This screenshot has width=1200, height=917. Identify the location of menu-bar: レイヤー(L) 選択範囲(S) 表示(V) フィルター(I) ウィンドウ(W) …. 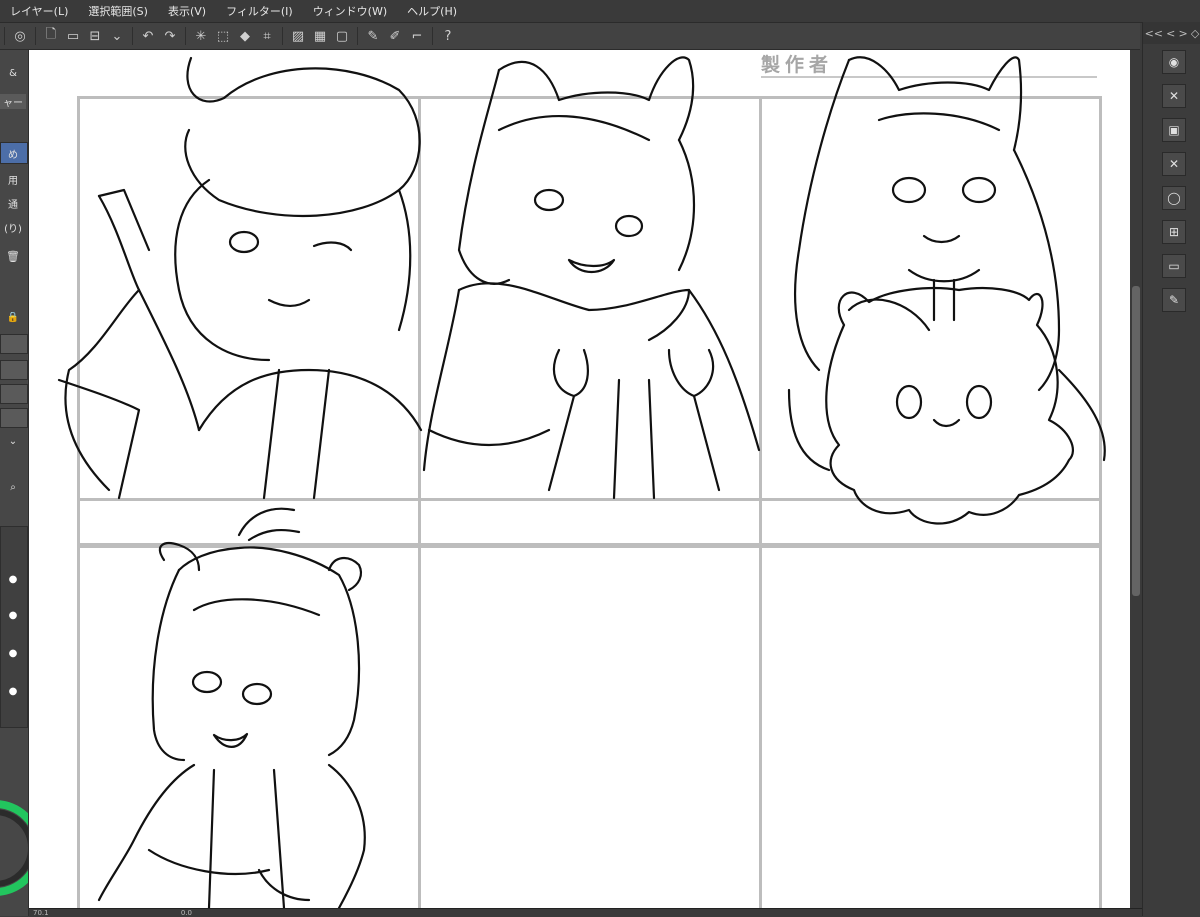
(600, 11).